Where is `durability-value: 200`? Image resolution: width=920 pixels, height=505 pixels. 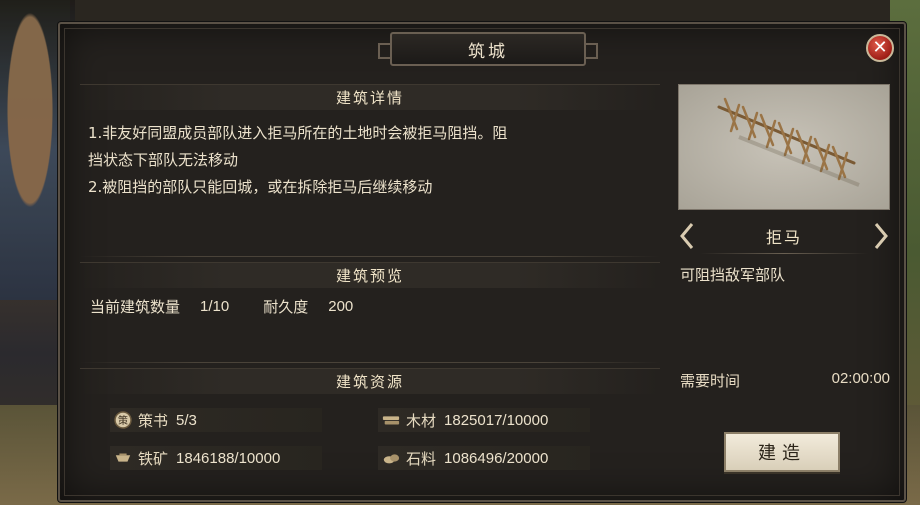
durability-value: 200 is located at coordinates (341, 306).